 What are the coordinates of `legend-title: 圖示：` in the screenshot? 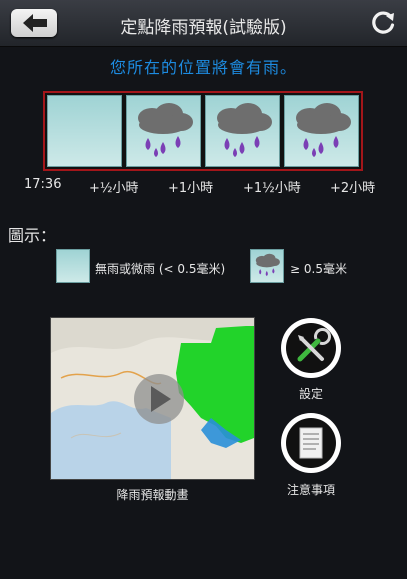 It's located at (32, 235).